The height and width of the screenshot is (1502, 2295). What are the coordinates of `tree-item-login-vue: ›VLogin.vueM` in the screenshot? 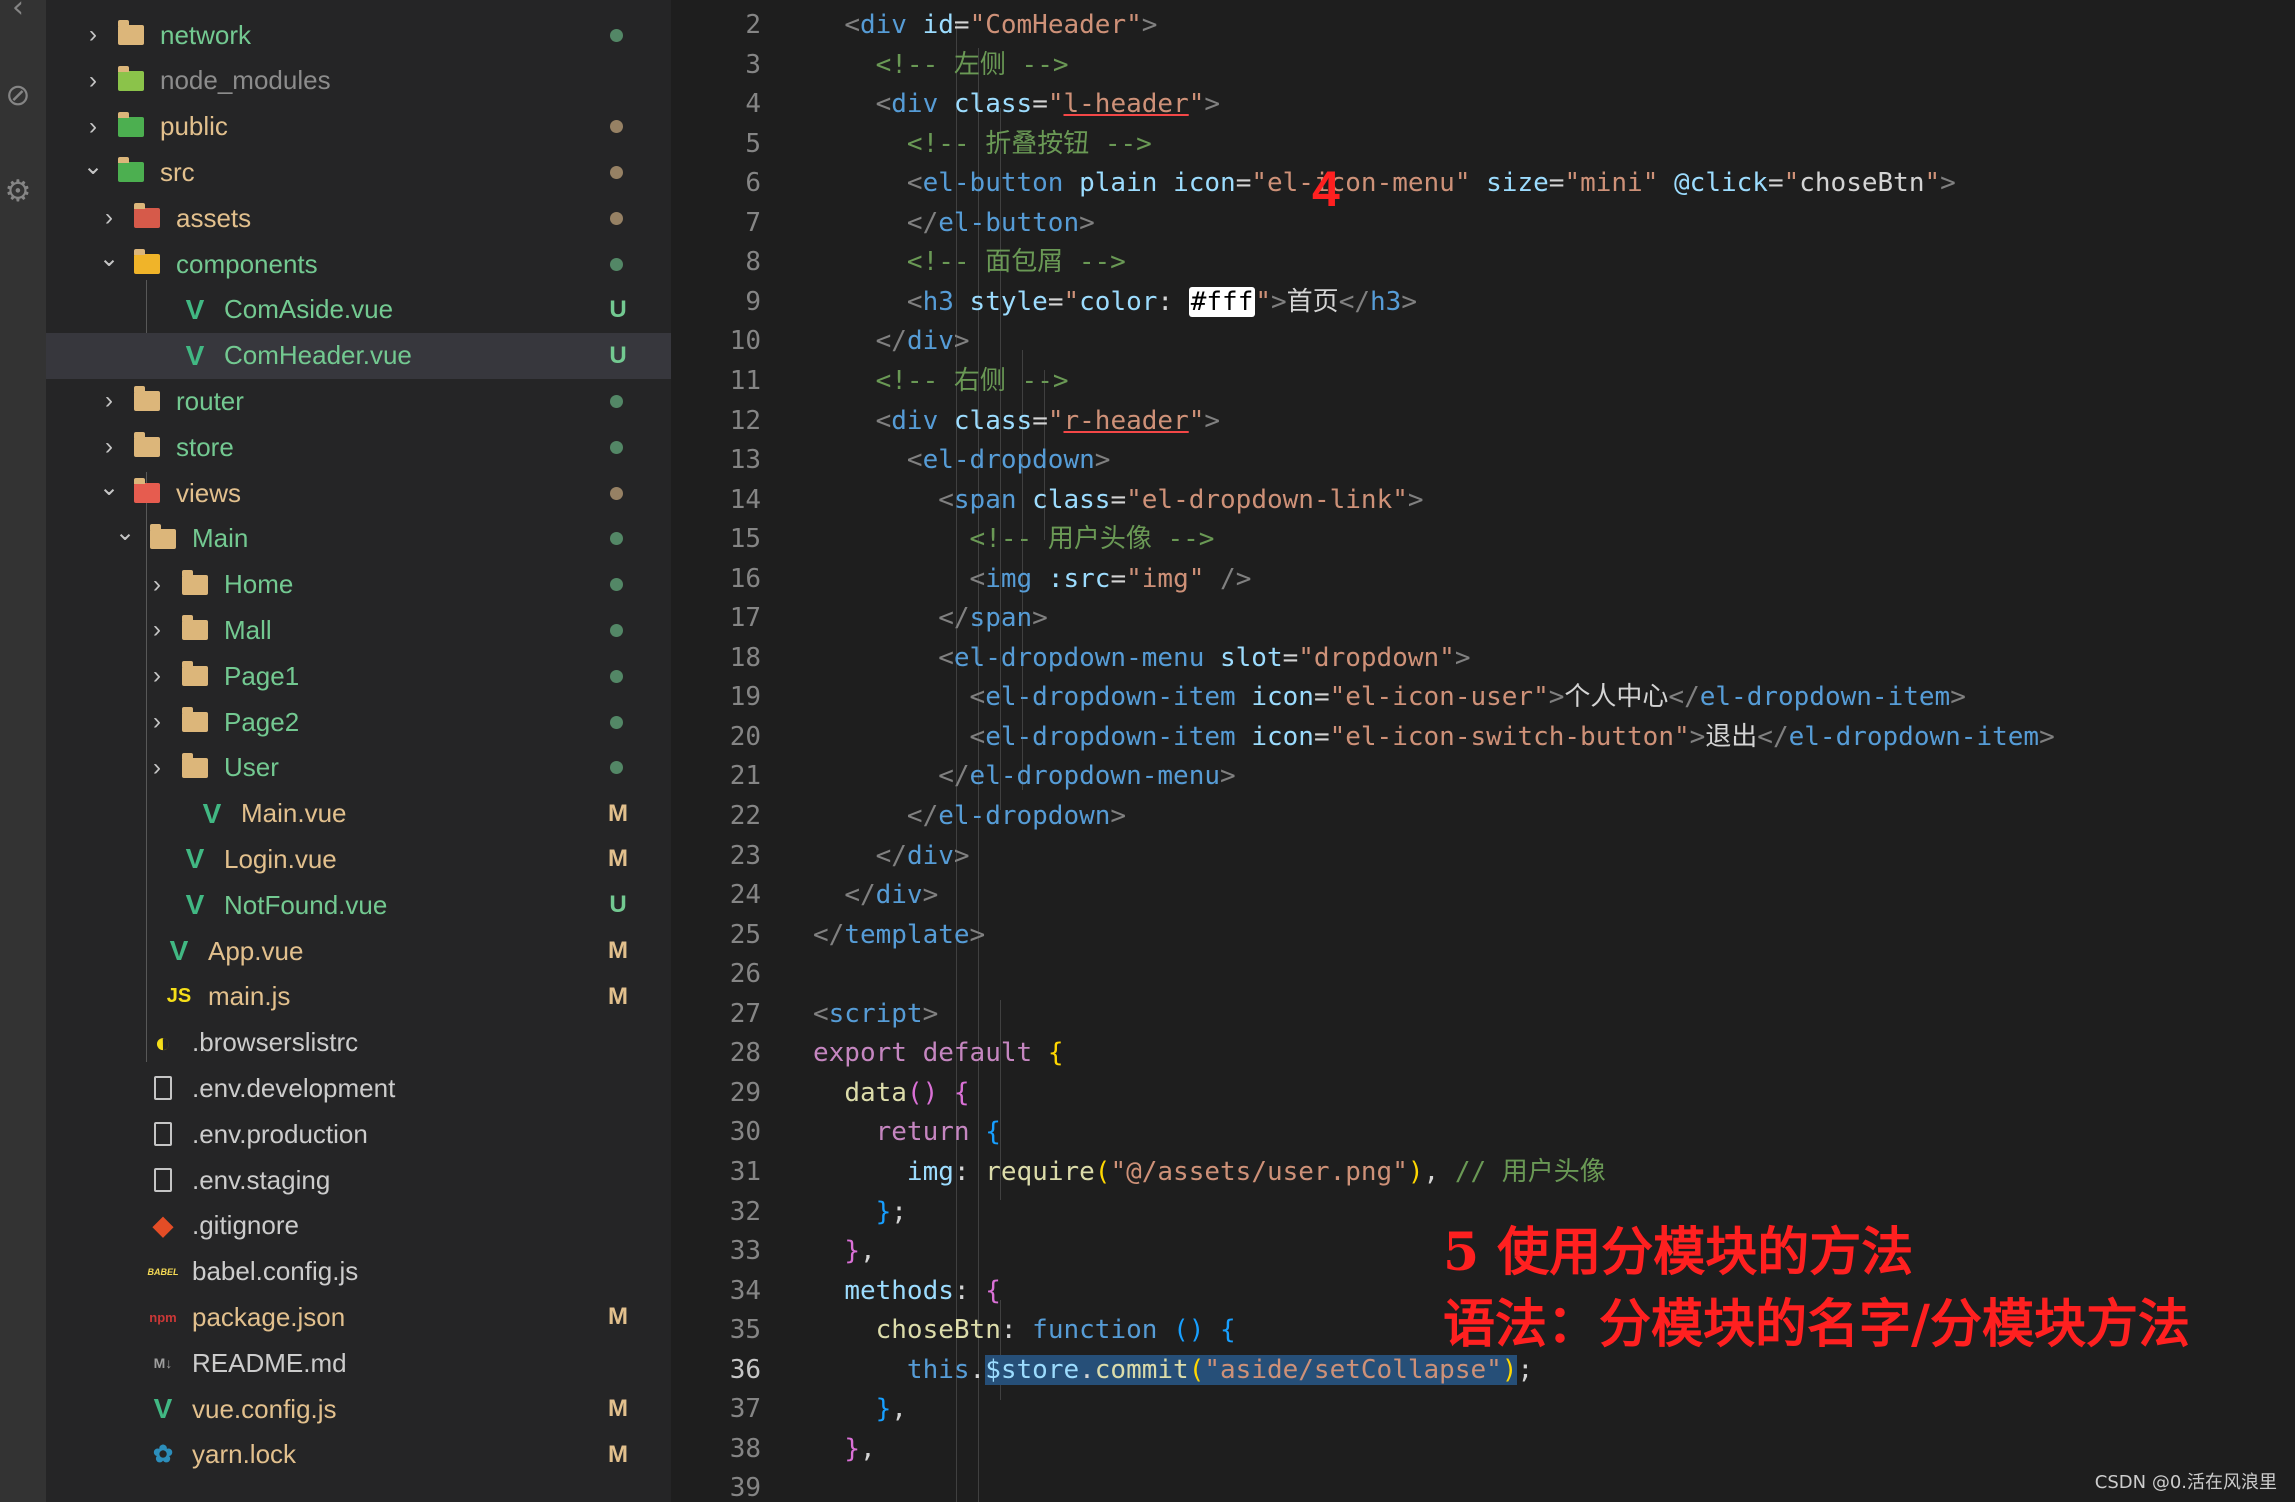 It's located at (358, 859).